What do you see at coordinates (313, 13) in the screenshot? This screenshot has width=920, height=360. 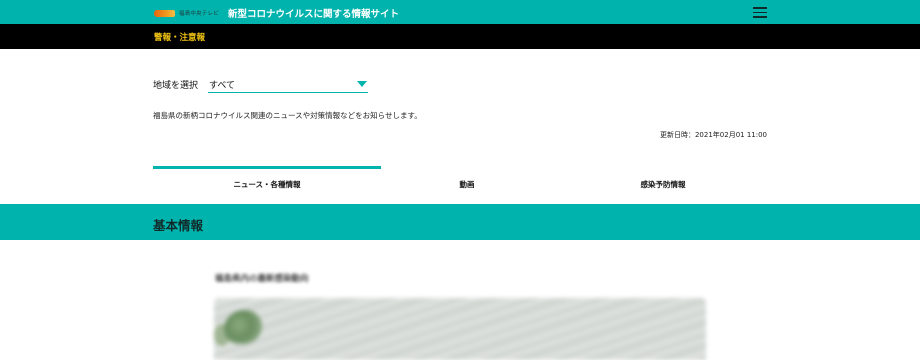 I see `site-title: 新型コロナウイルスに関する情報サイト` at bounding box center [313, 13].